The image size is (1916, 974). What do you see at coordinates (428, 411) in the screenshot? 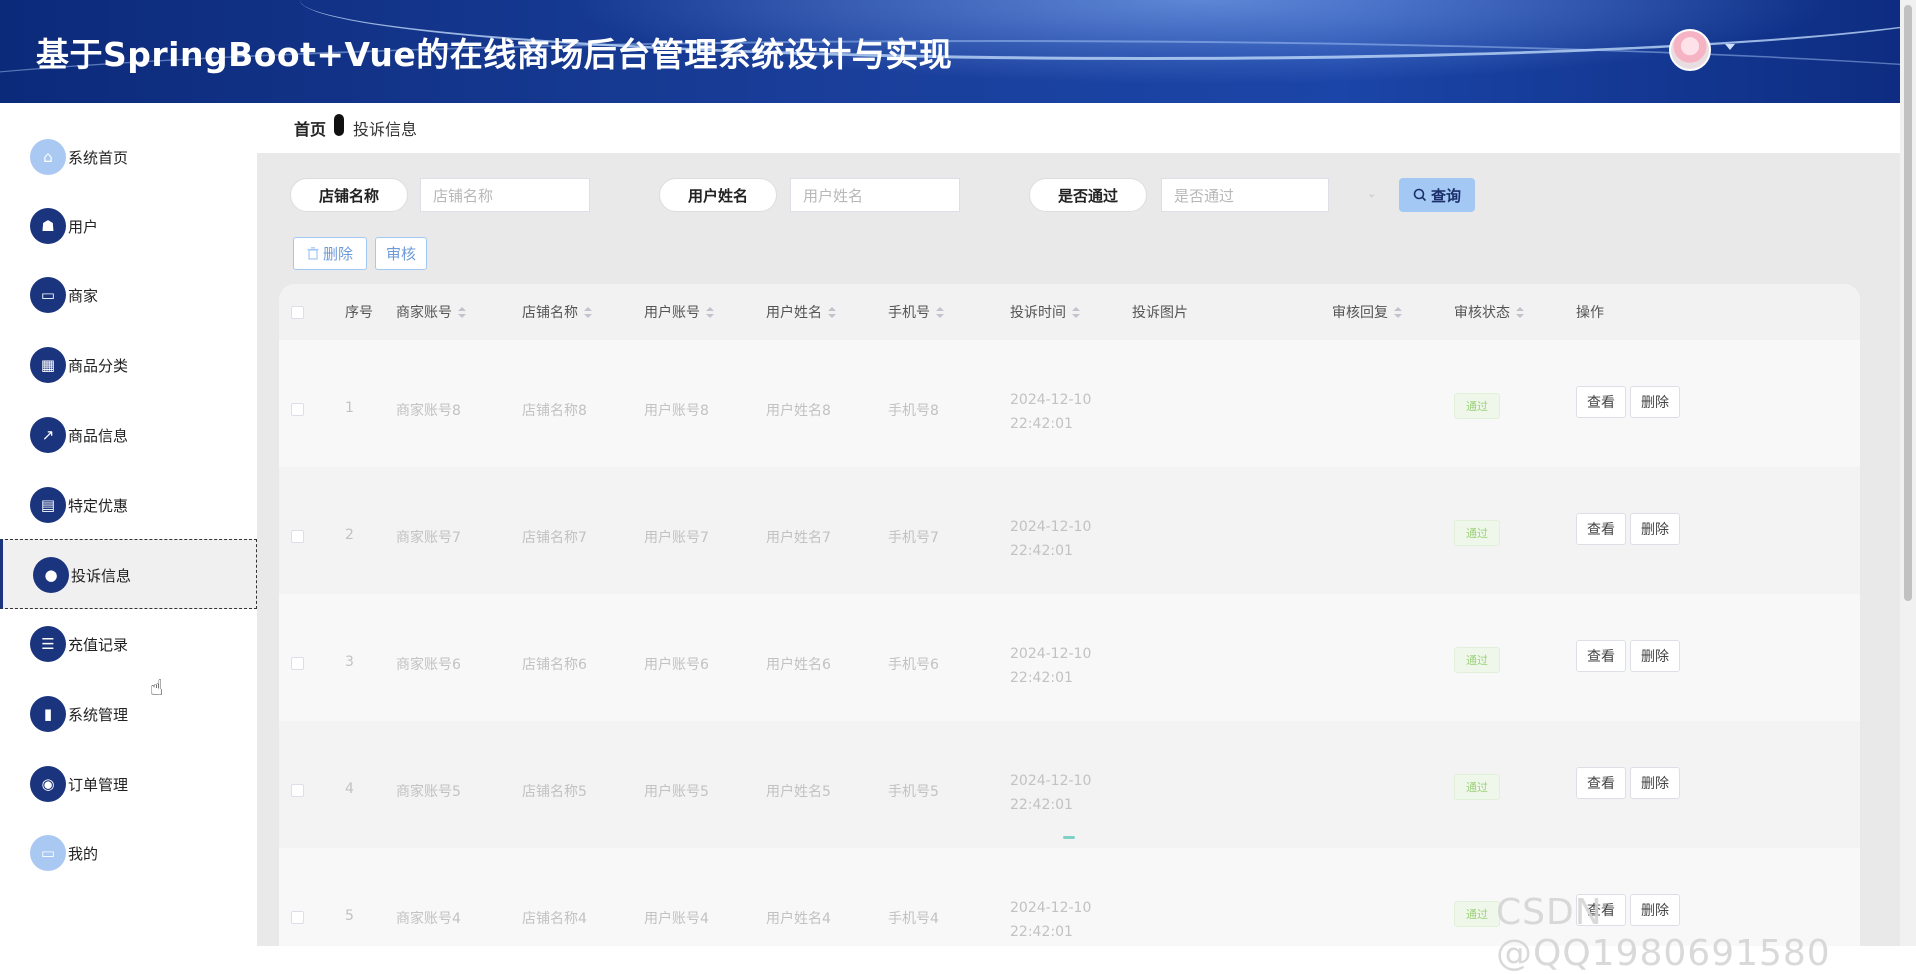
I see `cell-merchant: 商家账号8` at bounding box center [428, 411].